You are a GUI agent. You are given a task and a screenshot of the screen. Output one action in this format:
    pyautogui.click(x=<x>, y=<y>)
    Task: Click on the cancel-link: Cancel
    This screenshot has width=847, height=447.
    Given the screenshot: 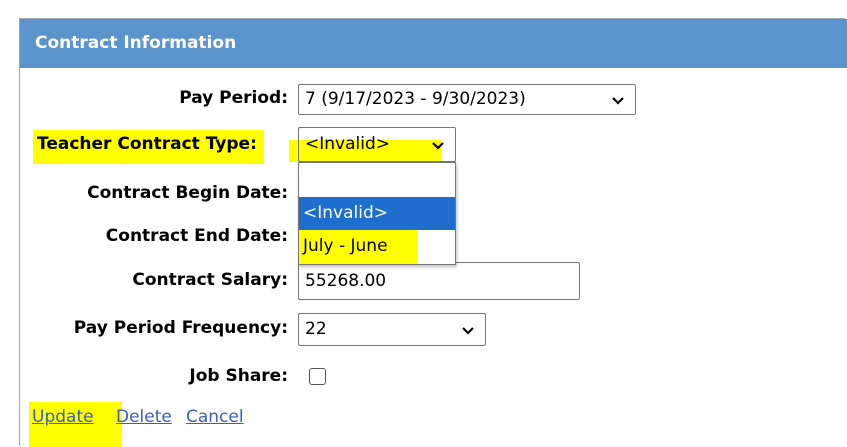 What is the action you would take?
    pyautogui.click(x=215, y=417)
    